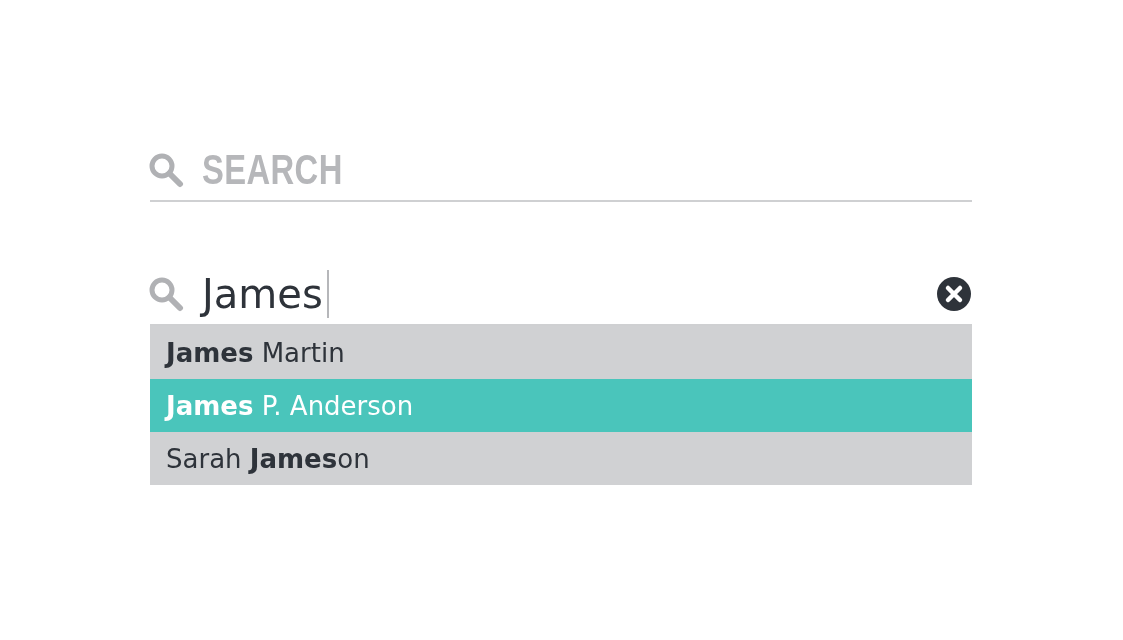 The image size is (1123, 640). Describe the element at coordinates (561, 458) in the screenshot. I see `suggestion-item: Sarah Jameson` at that location.